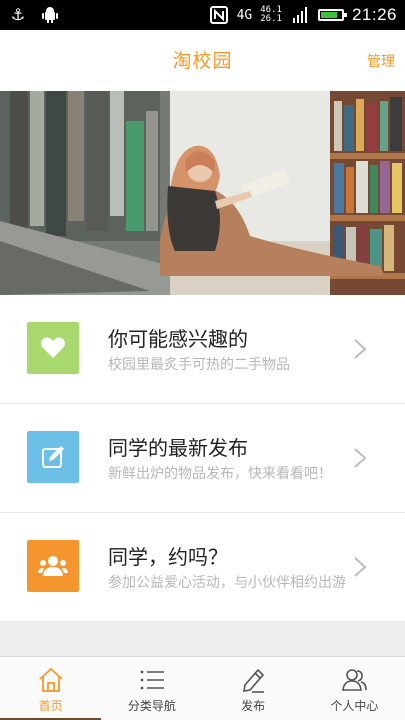 The image size is (405, 720). I want to click on battery-icon, so click(332, 15).